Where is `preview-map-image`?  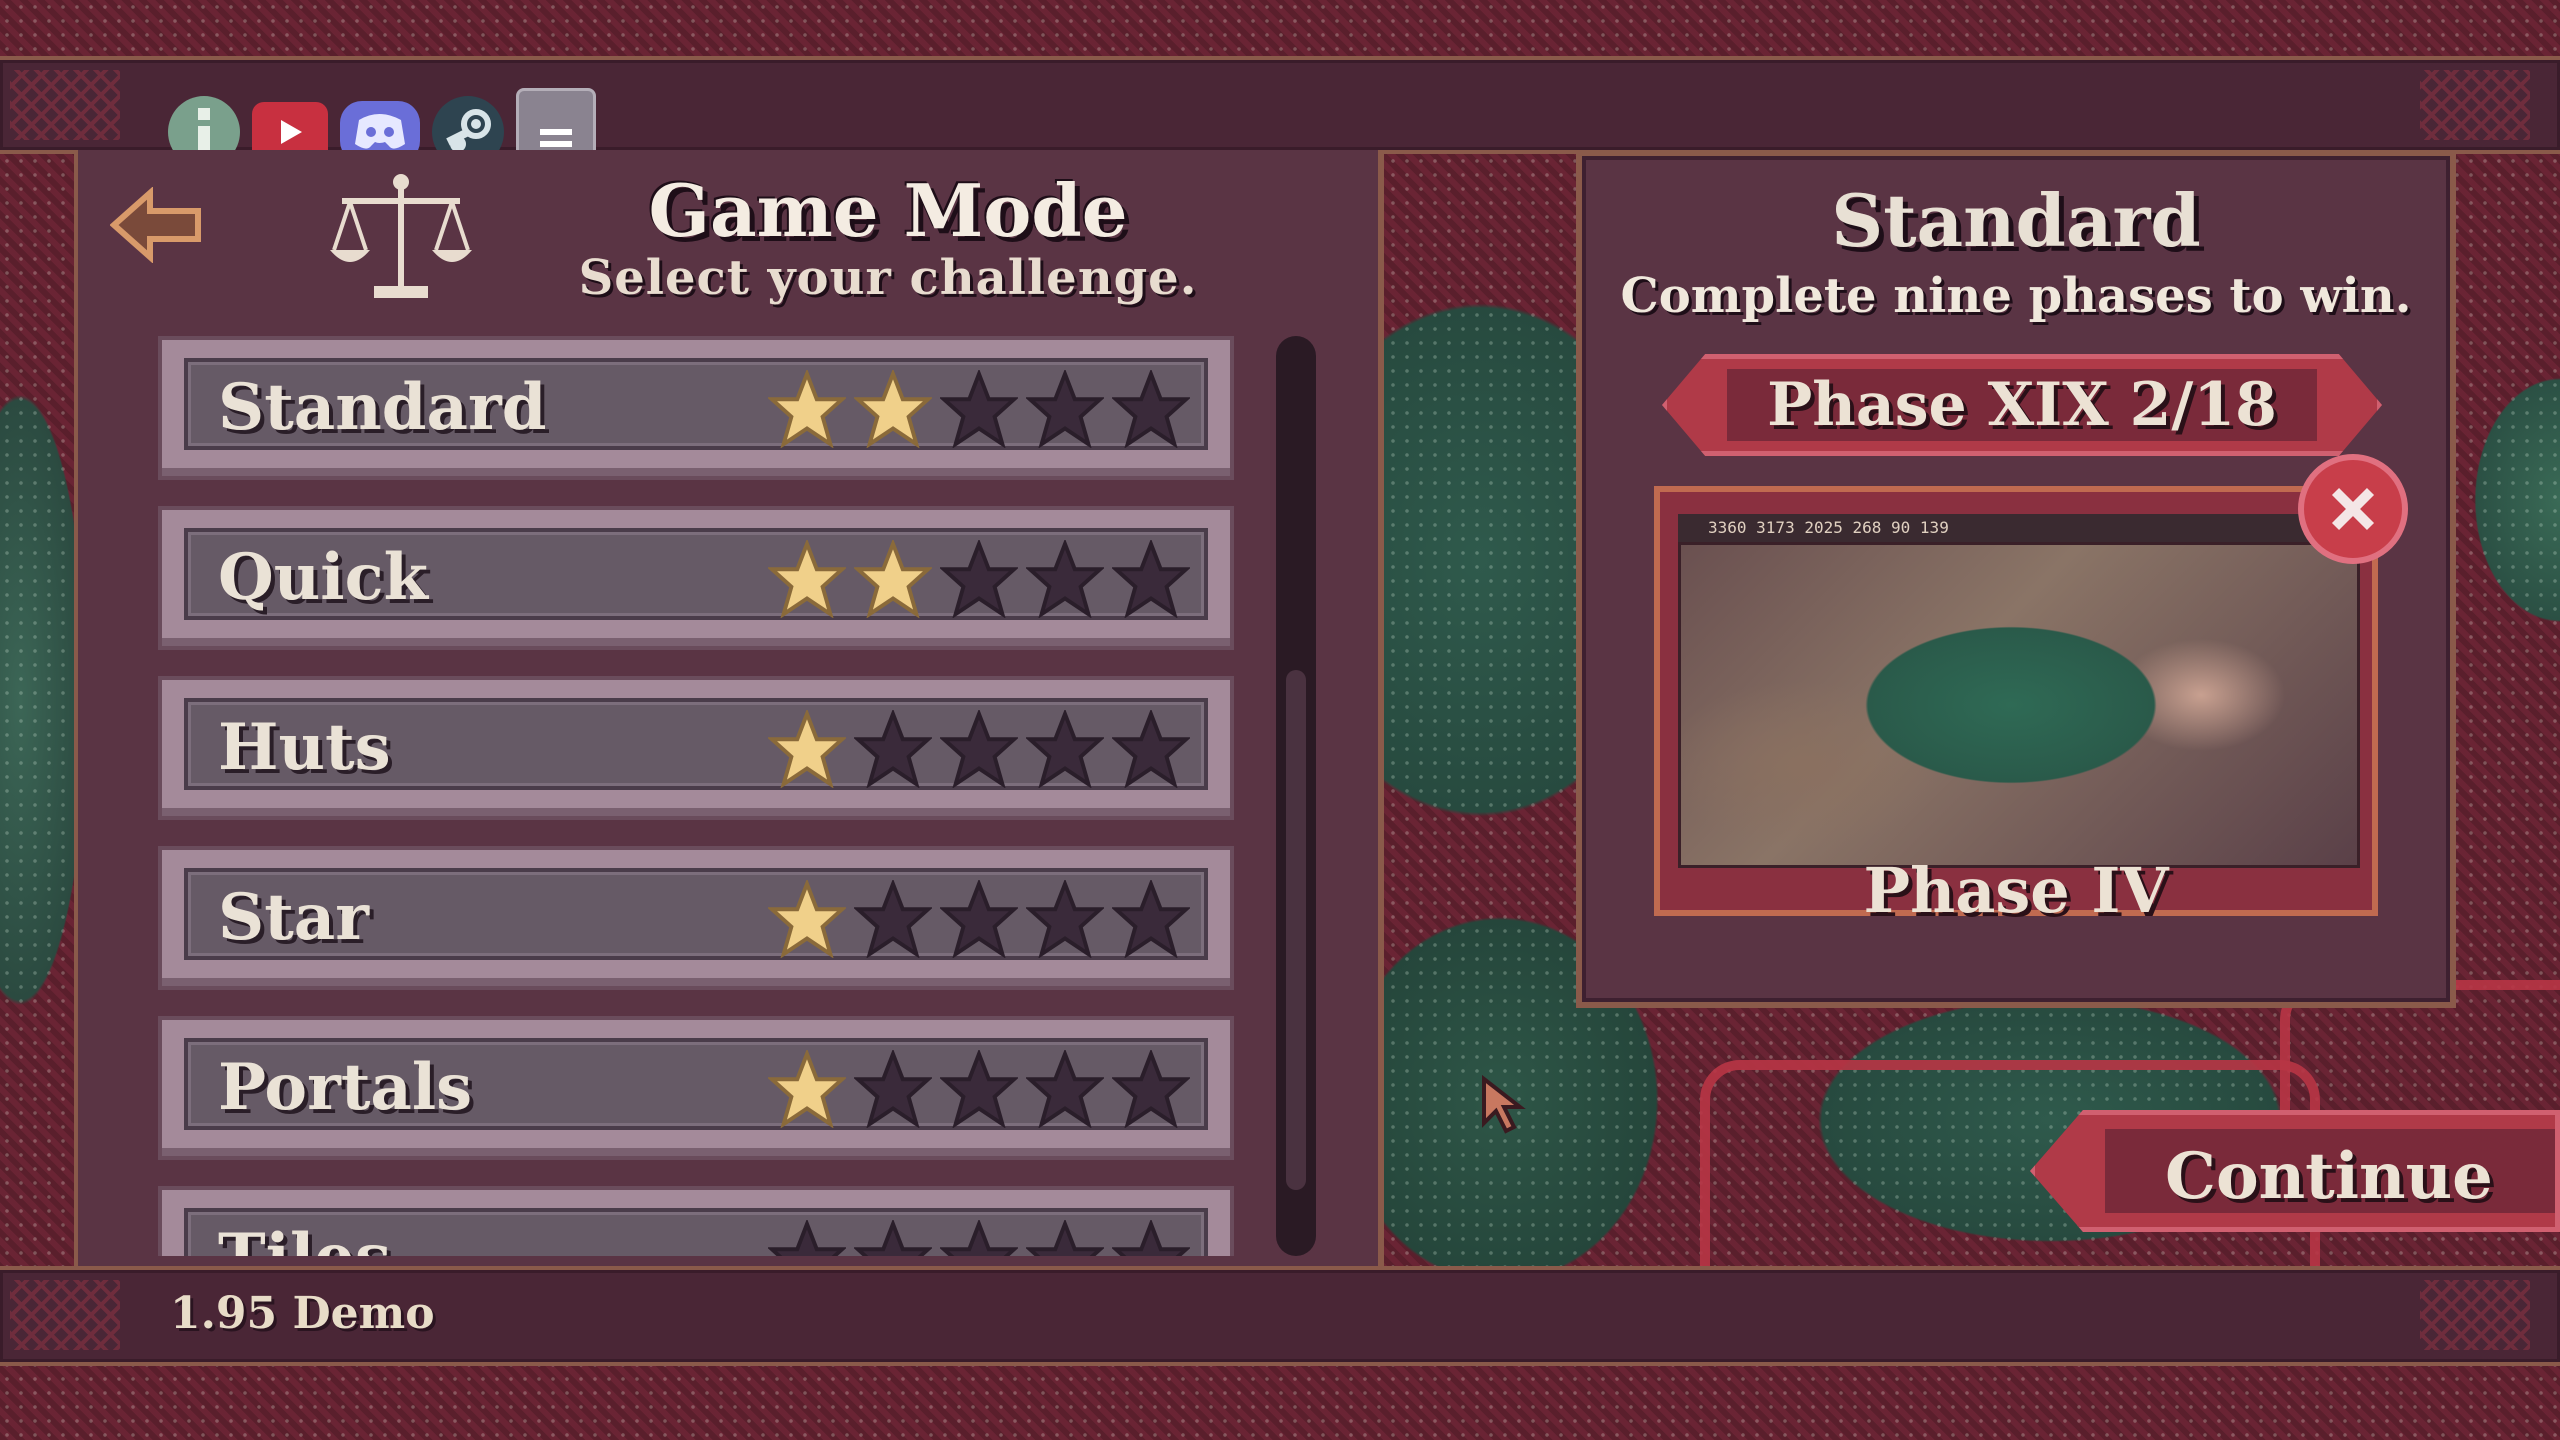 preview-map-image is located at coordinates (2019, 705).